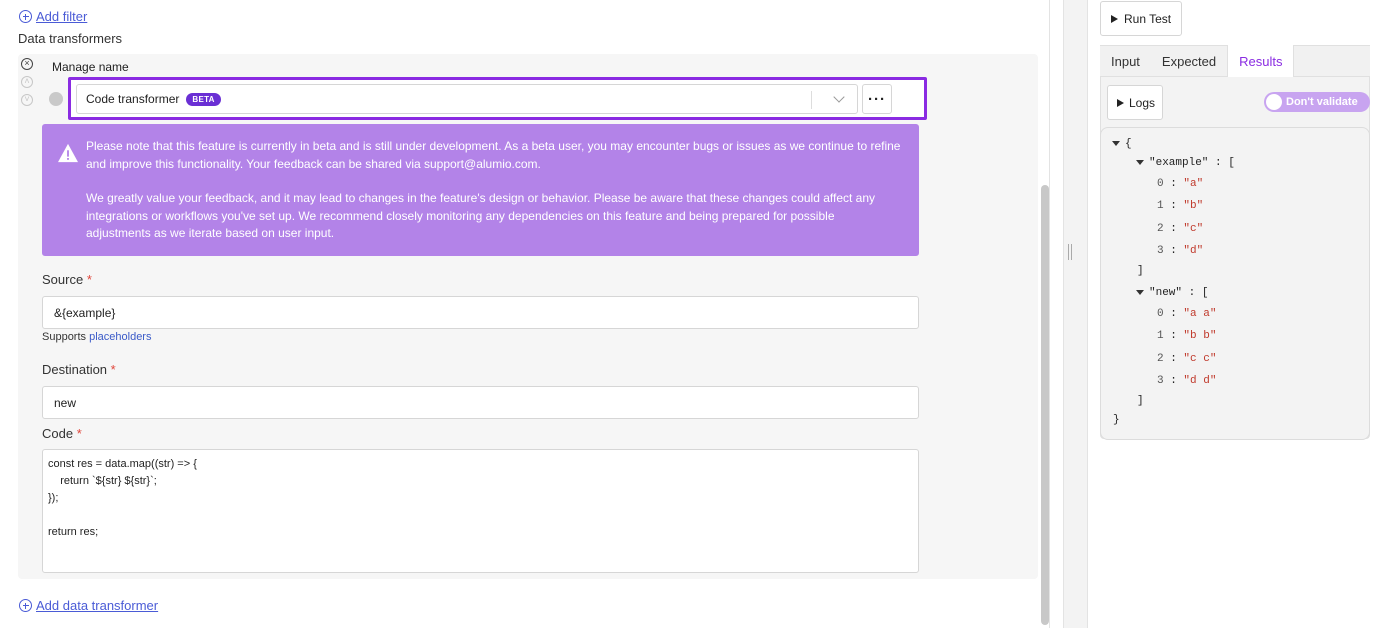  Describe the element at coordinates (1180, 184) in the screenshot. I see `json-item: 0 : "a"` at that location.